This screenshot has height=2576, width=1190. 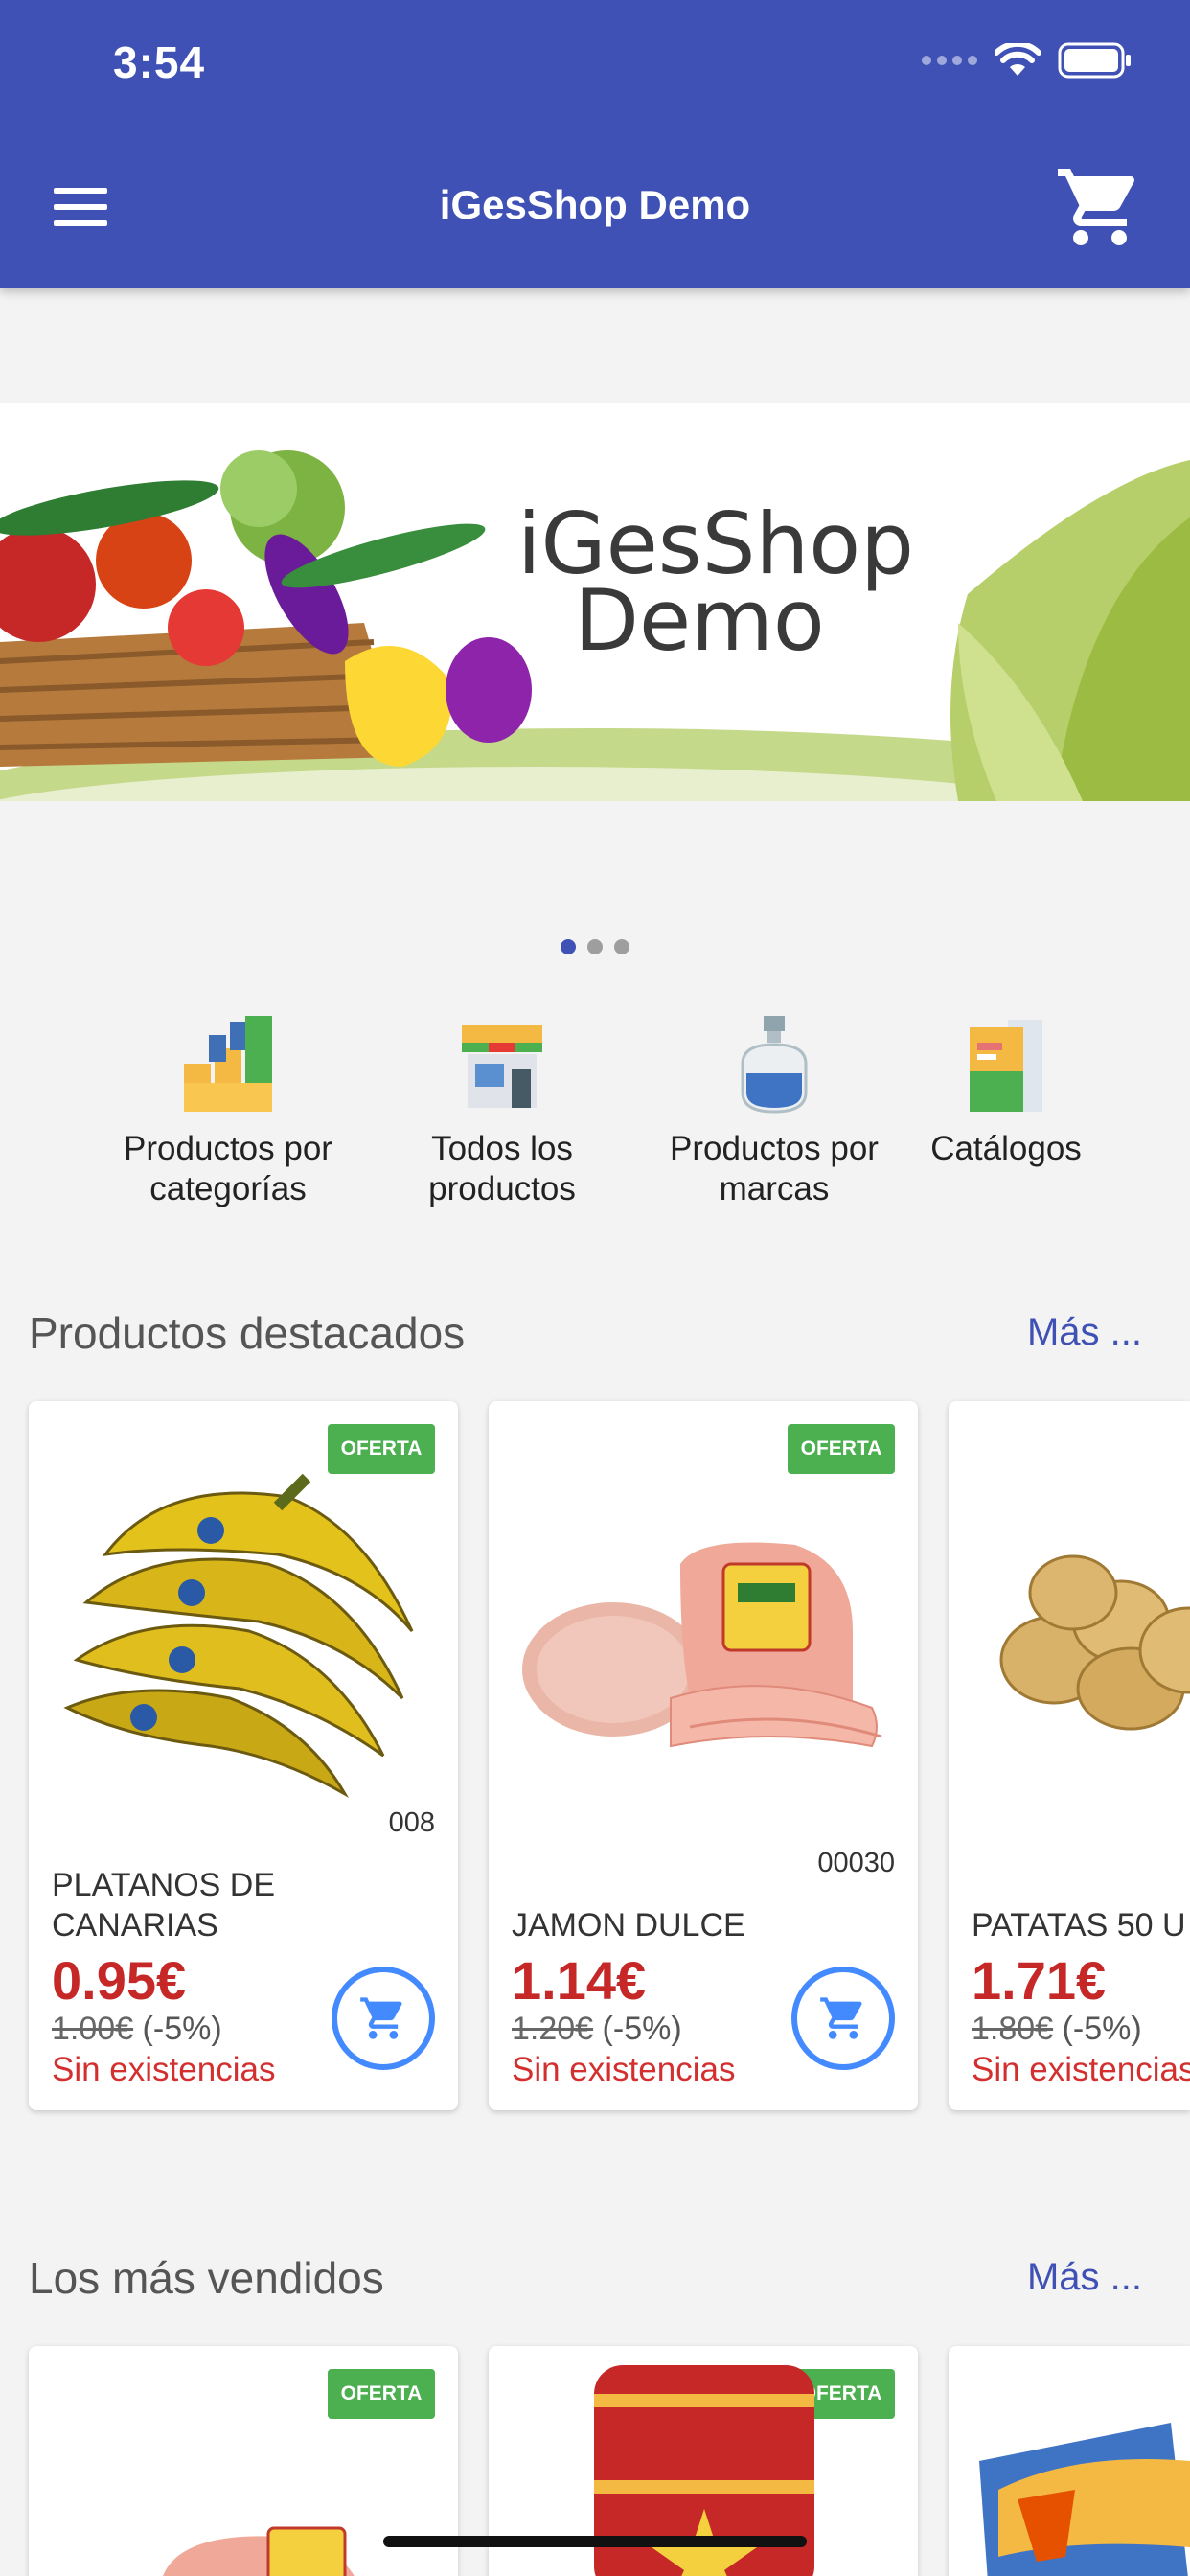 What do you see at coordinates (1079, 1925) in the screenshot?
I see `product-name: PATATAS 50 U` at bounding box center [1079, 1925].